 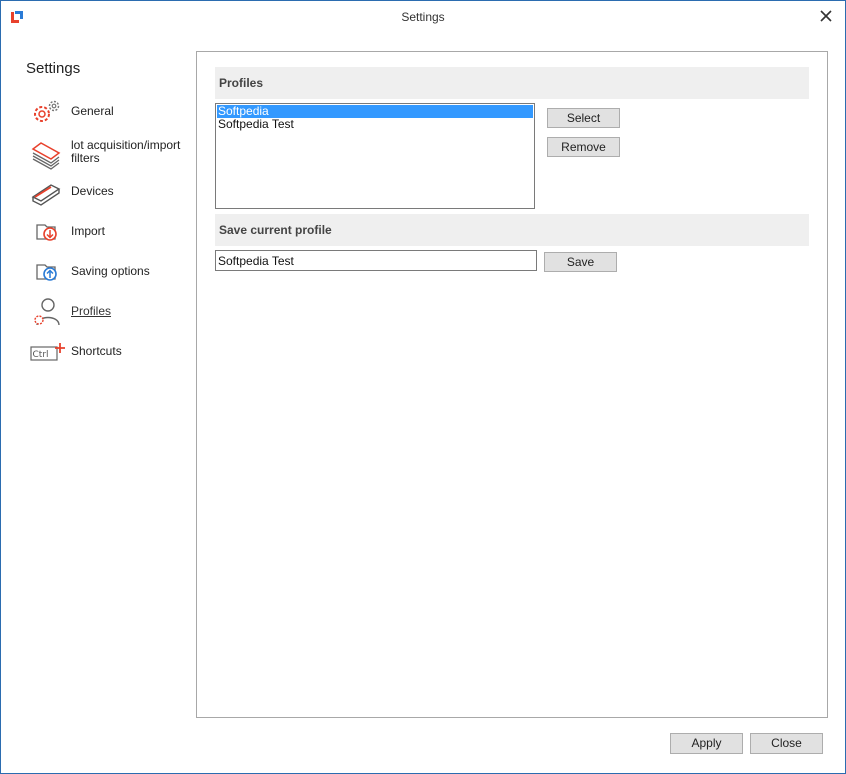 I want to click on sidebar-item-lot-acquisition: lot acquisition/import filters, so click(x=109, y=153).